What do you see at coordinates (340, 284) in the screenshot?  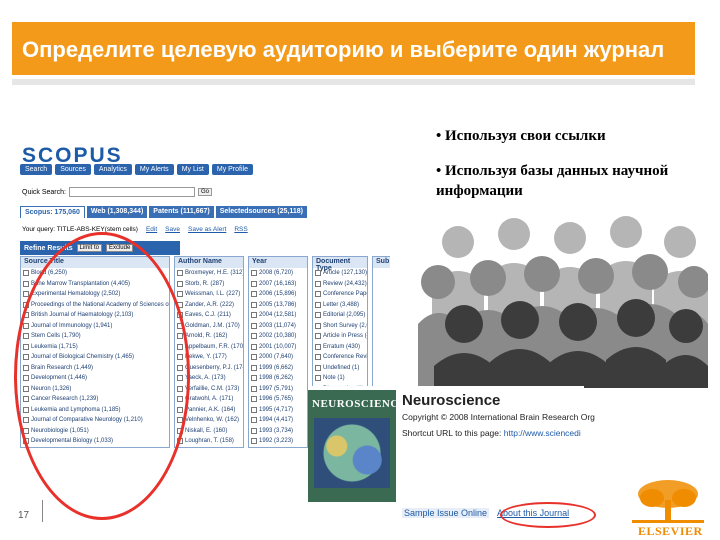 I see `document-type-item: Review (24,432)` at bounding box center [340, 284].